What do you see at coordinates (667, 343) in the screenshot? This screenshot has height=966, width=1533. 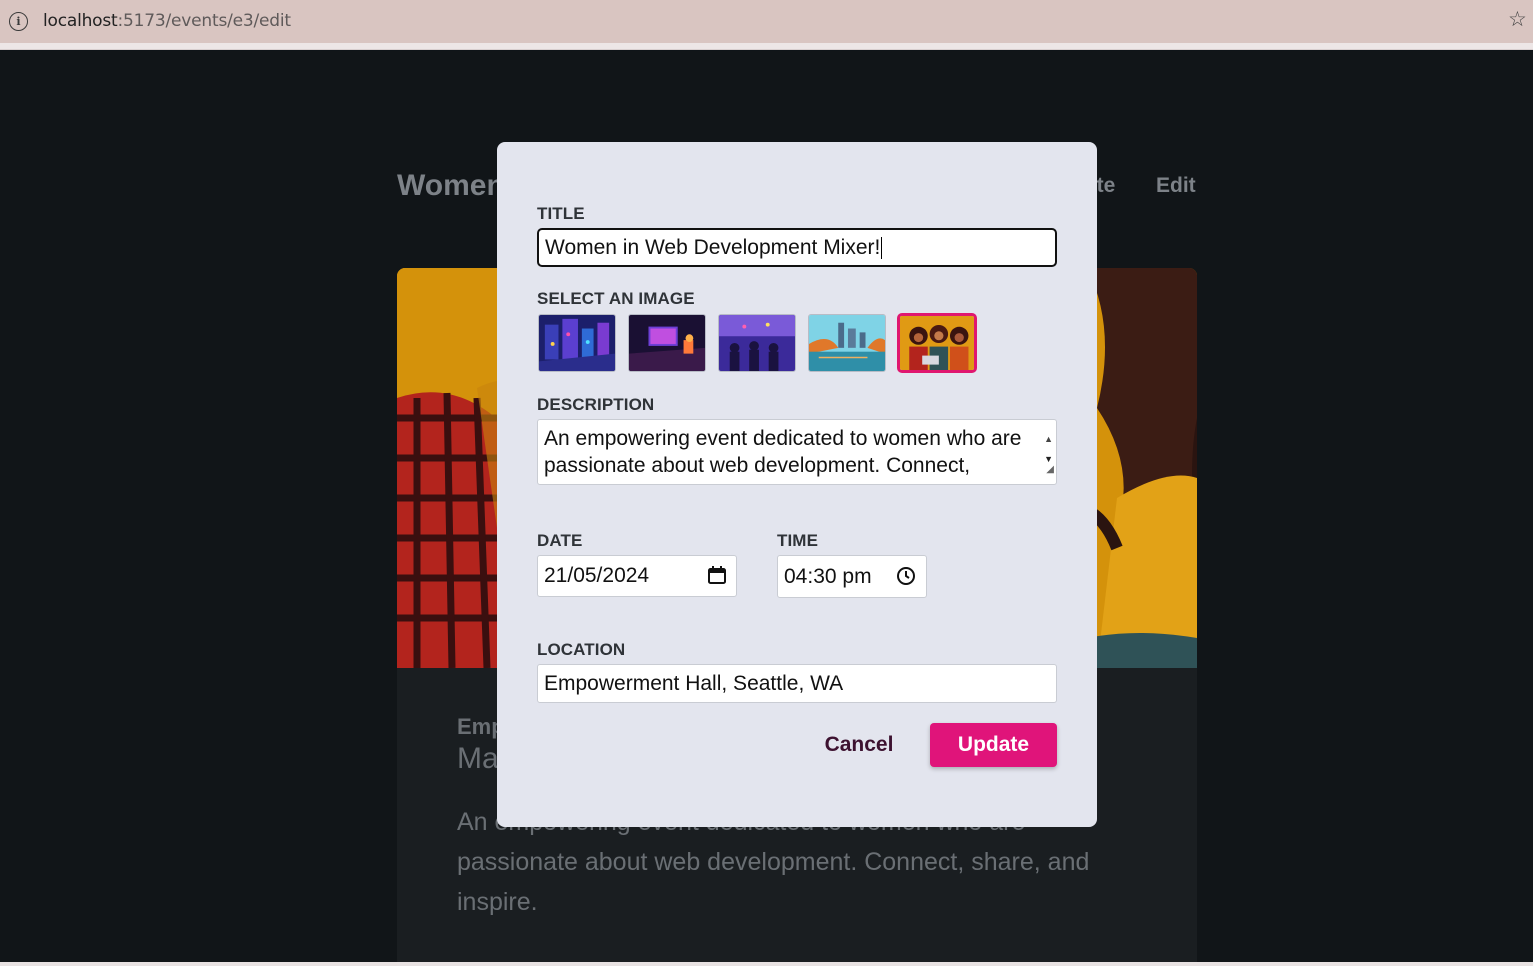 I see `image-option-developer-desk` at bounding box center [667, 343].